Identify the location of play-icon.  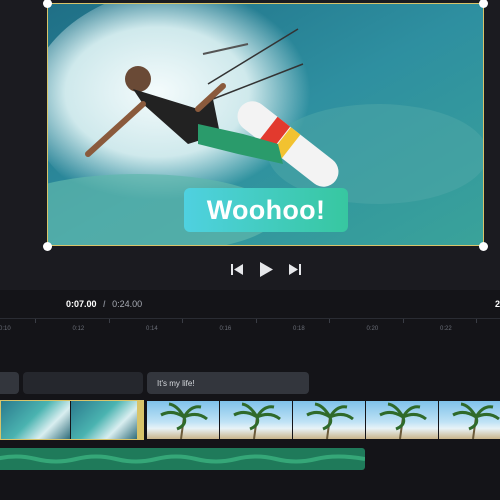
(266, 269).